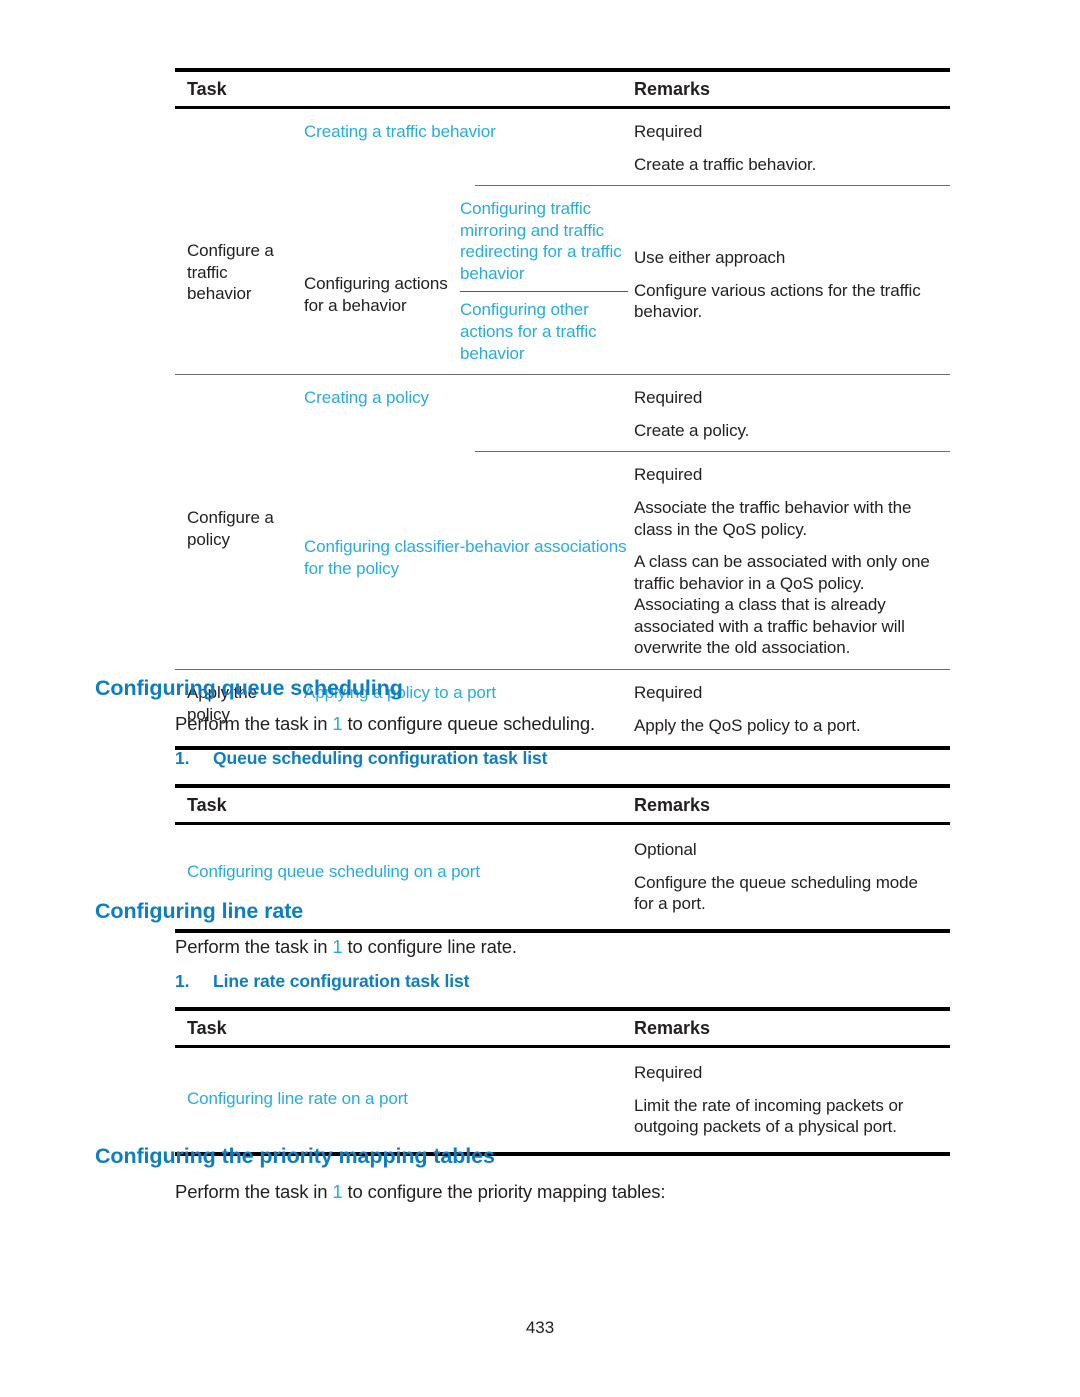 The width and height of the screenshot is (1080, 1397). What do you see at coordinates (380, 758) in the screenshot?
I see `list-label: Queue scheduling configuration task list` at bounding box center [380, 758].